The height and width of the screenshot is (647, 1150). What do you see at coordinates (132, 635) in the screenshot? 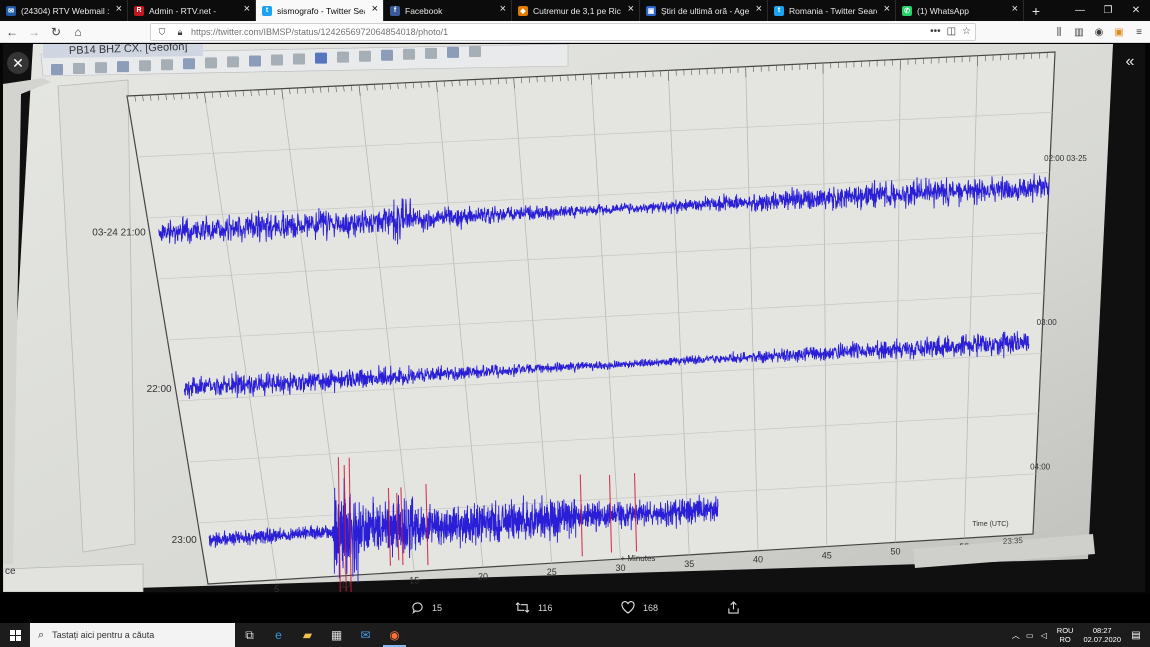
I see `taskbar-search-box: ⌕ Tastați aici pentru a căuta` at bounding box center [132, 635].